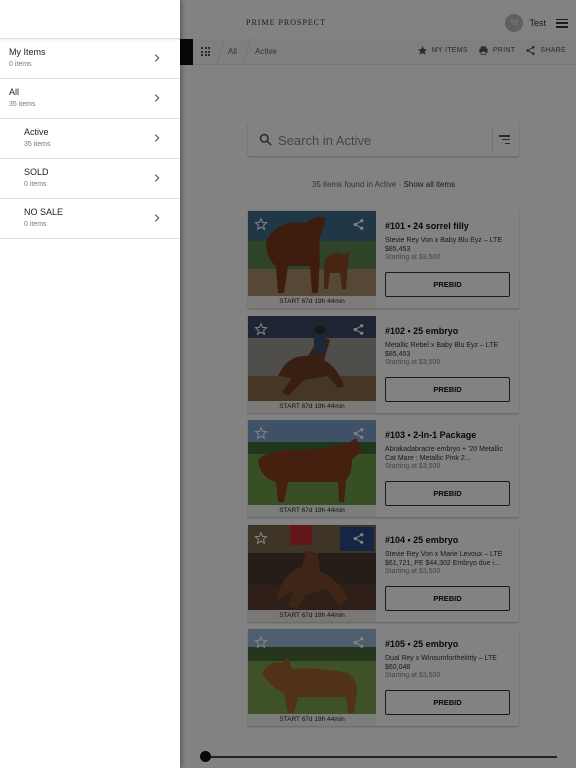 The height and width of the screenshot is (768, 576). Describe the element at coordinates (90, 99) in the screenshot. I see `drawer-item-all: All 35 items` at that location.